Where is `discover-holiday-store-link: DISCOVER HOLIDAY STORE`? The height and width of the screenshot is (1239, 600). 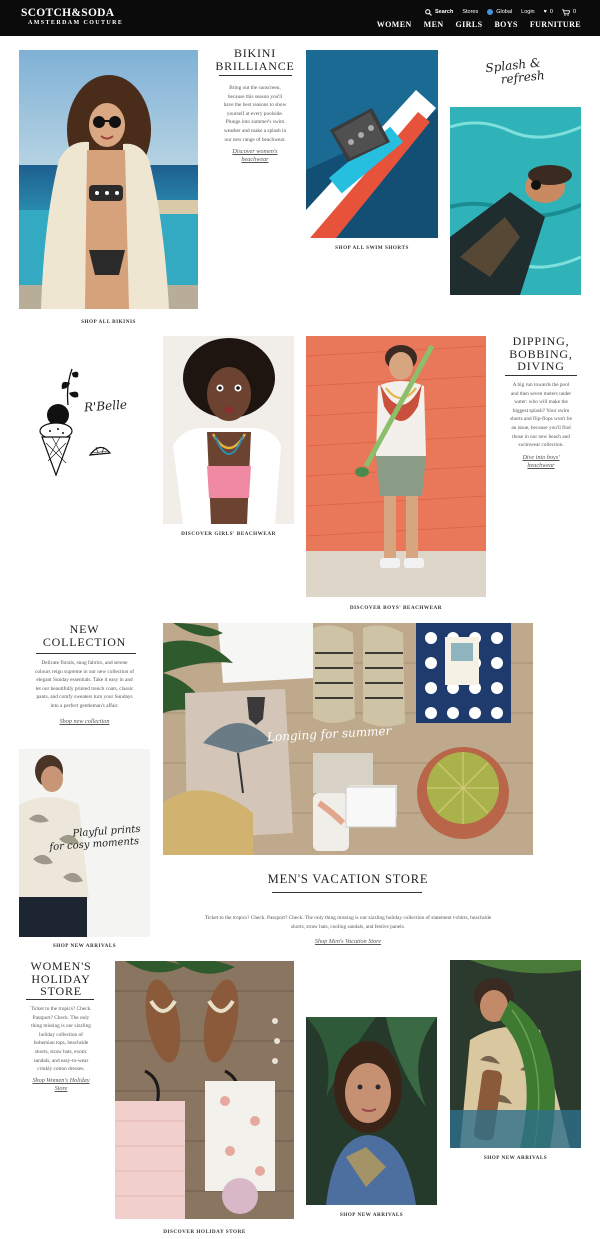 discover-holiday-store-link: DISCOVER HOLIDAY STORE is located at coordinates (204, 1232).